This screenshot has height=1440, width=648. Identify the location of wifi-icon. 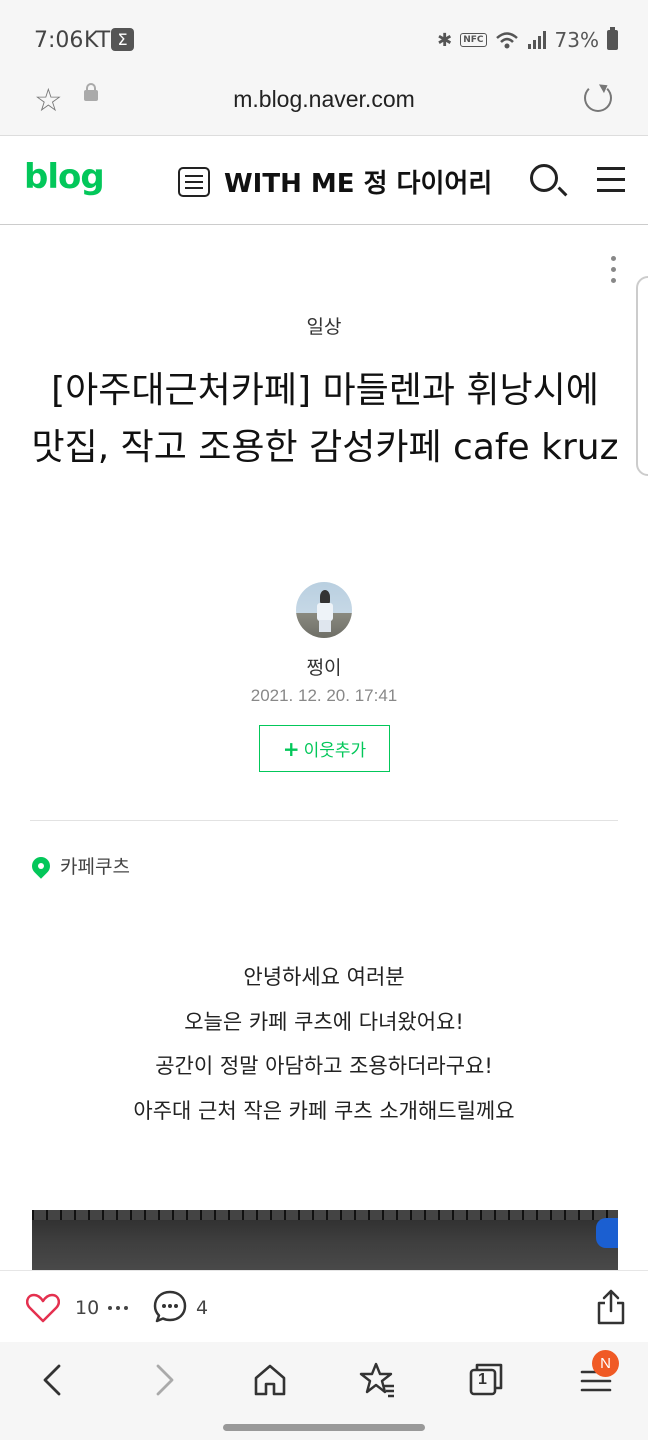
(506, 40).